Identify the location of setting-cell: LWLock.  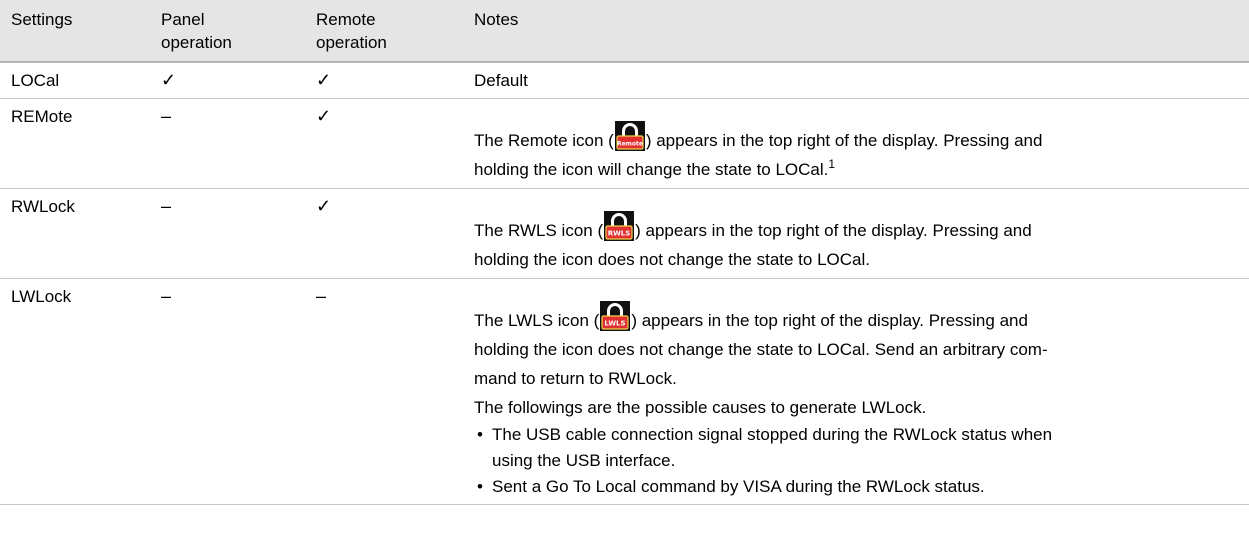
(75, 391).